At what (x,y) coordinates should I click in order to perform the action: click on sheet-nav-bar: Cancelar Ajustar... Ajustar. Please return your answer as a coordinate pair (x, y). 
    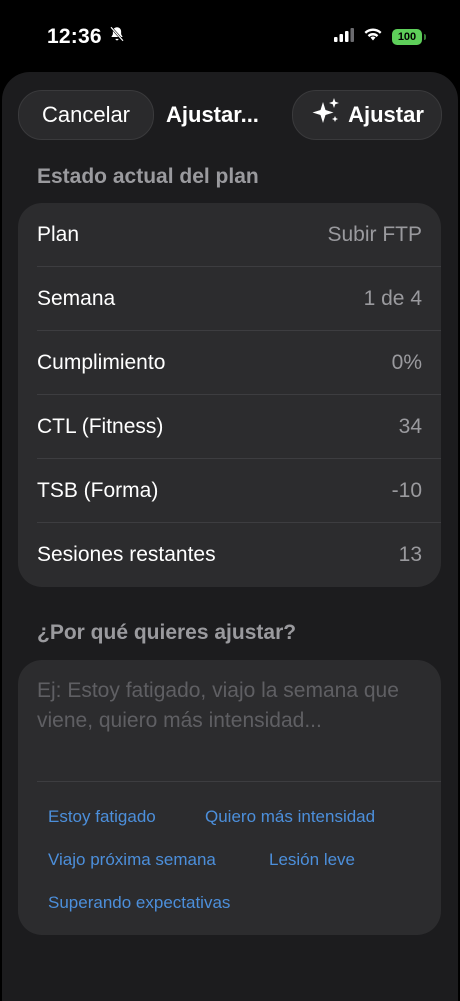
    Looking at the image, I should click on (230, 117).